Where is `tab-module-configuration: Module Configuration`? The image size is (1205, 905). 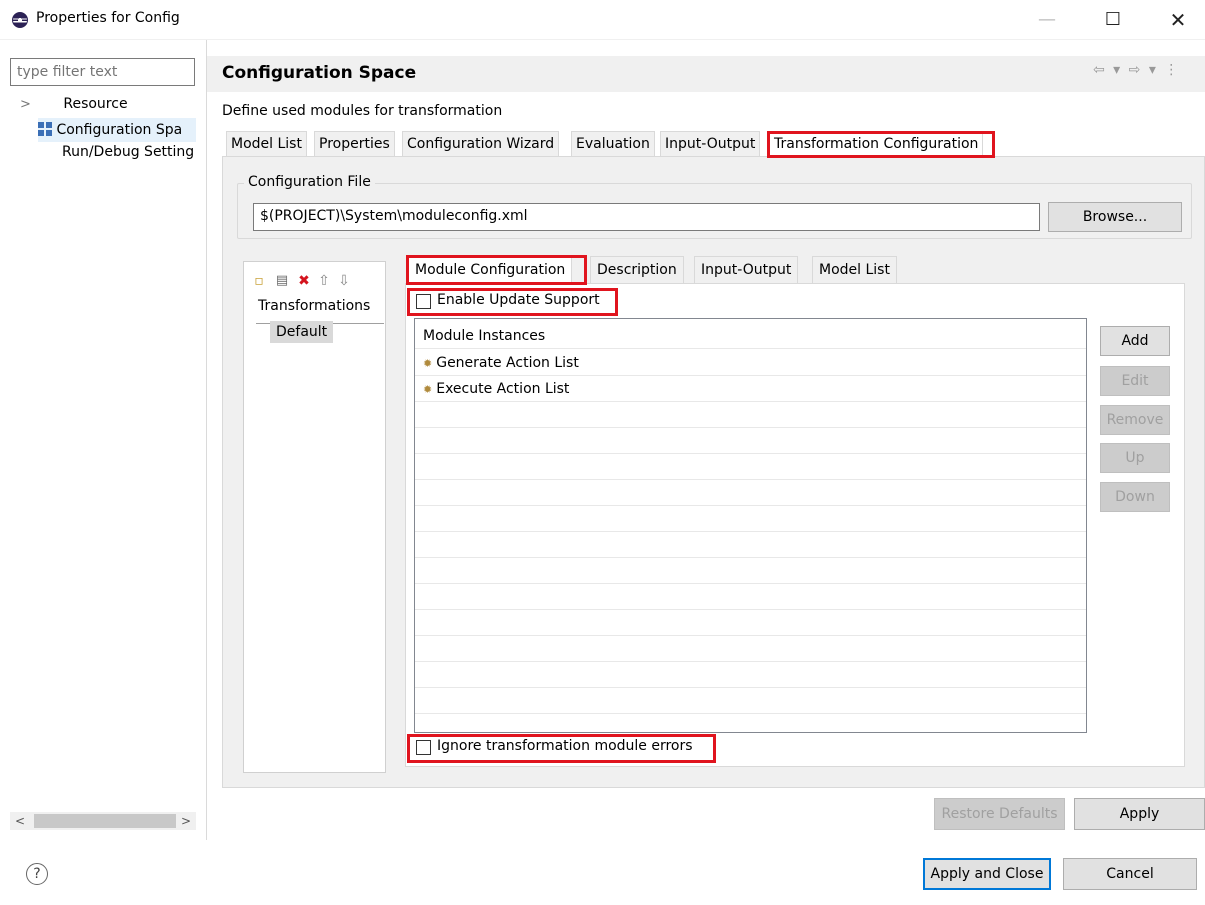 tab-module-configuration: Module Configuration is located at coordinates (490, 270).